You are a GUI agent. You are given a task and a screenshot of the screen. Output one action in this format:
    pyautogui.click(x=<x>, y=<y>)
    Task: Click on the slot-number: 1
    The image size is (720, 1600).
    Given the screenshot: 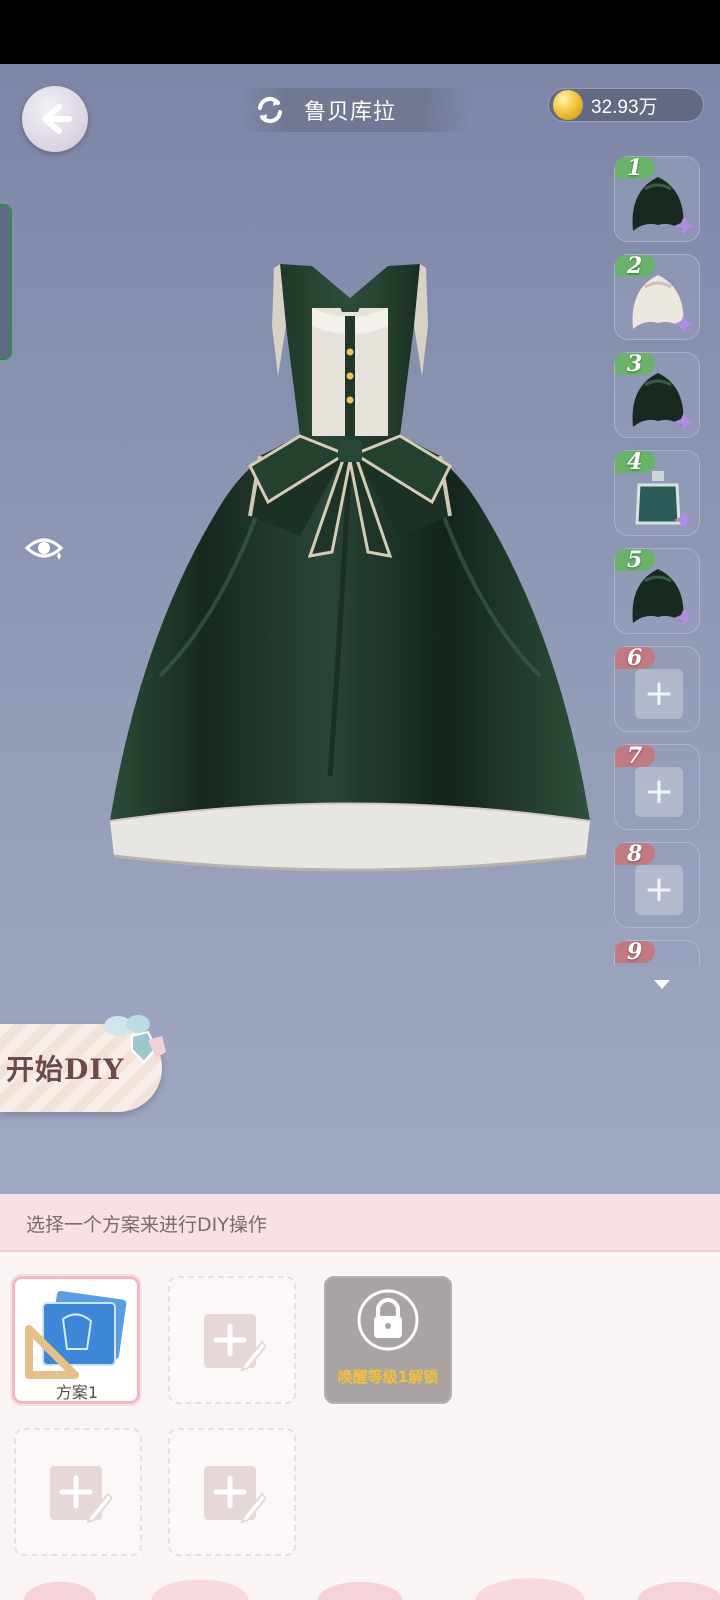 What is the action you would take?
    pyautogui.click(x=635, y=168)
    